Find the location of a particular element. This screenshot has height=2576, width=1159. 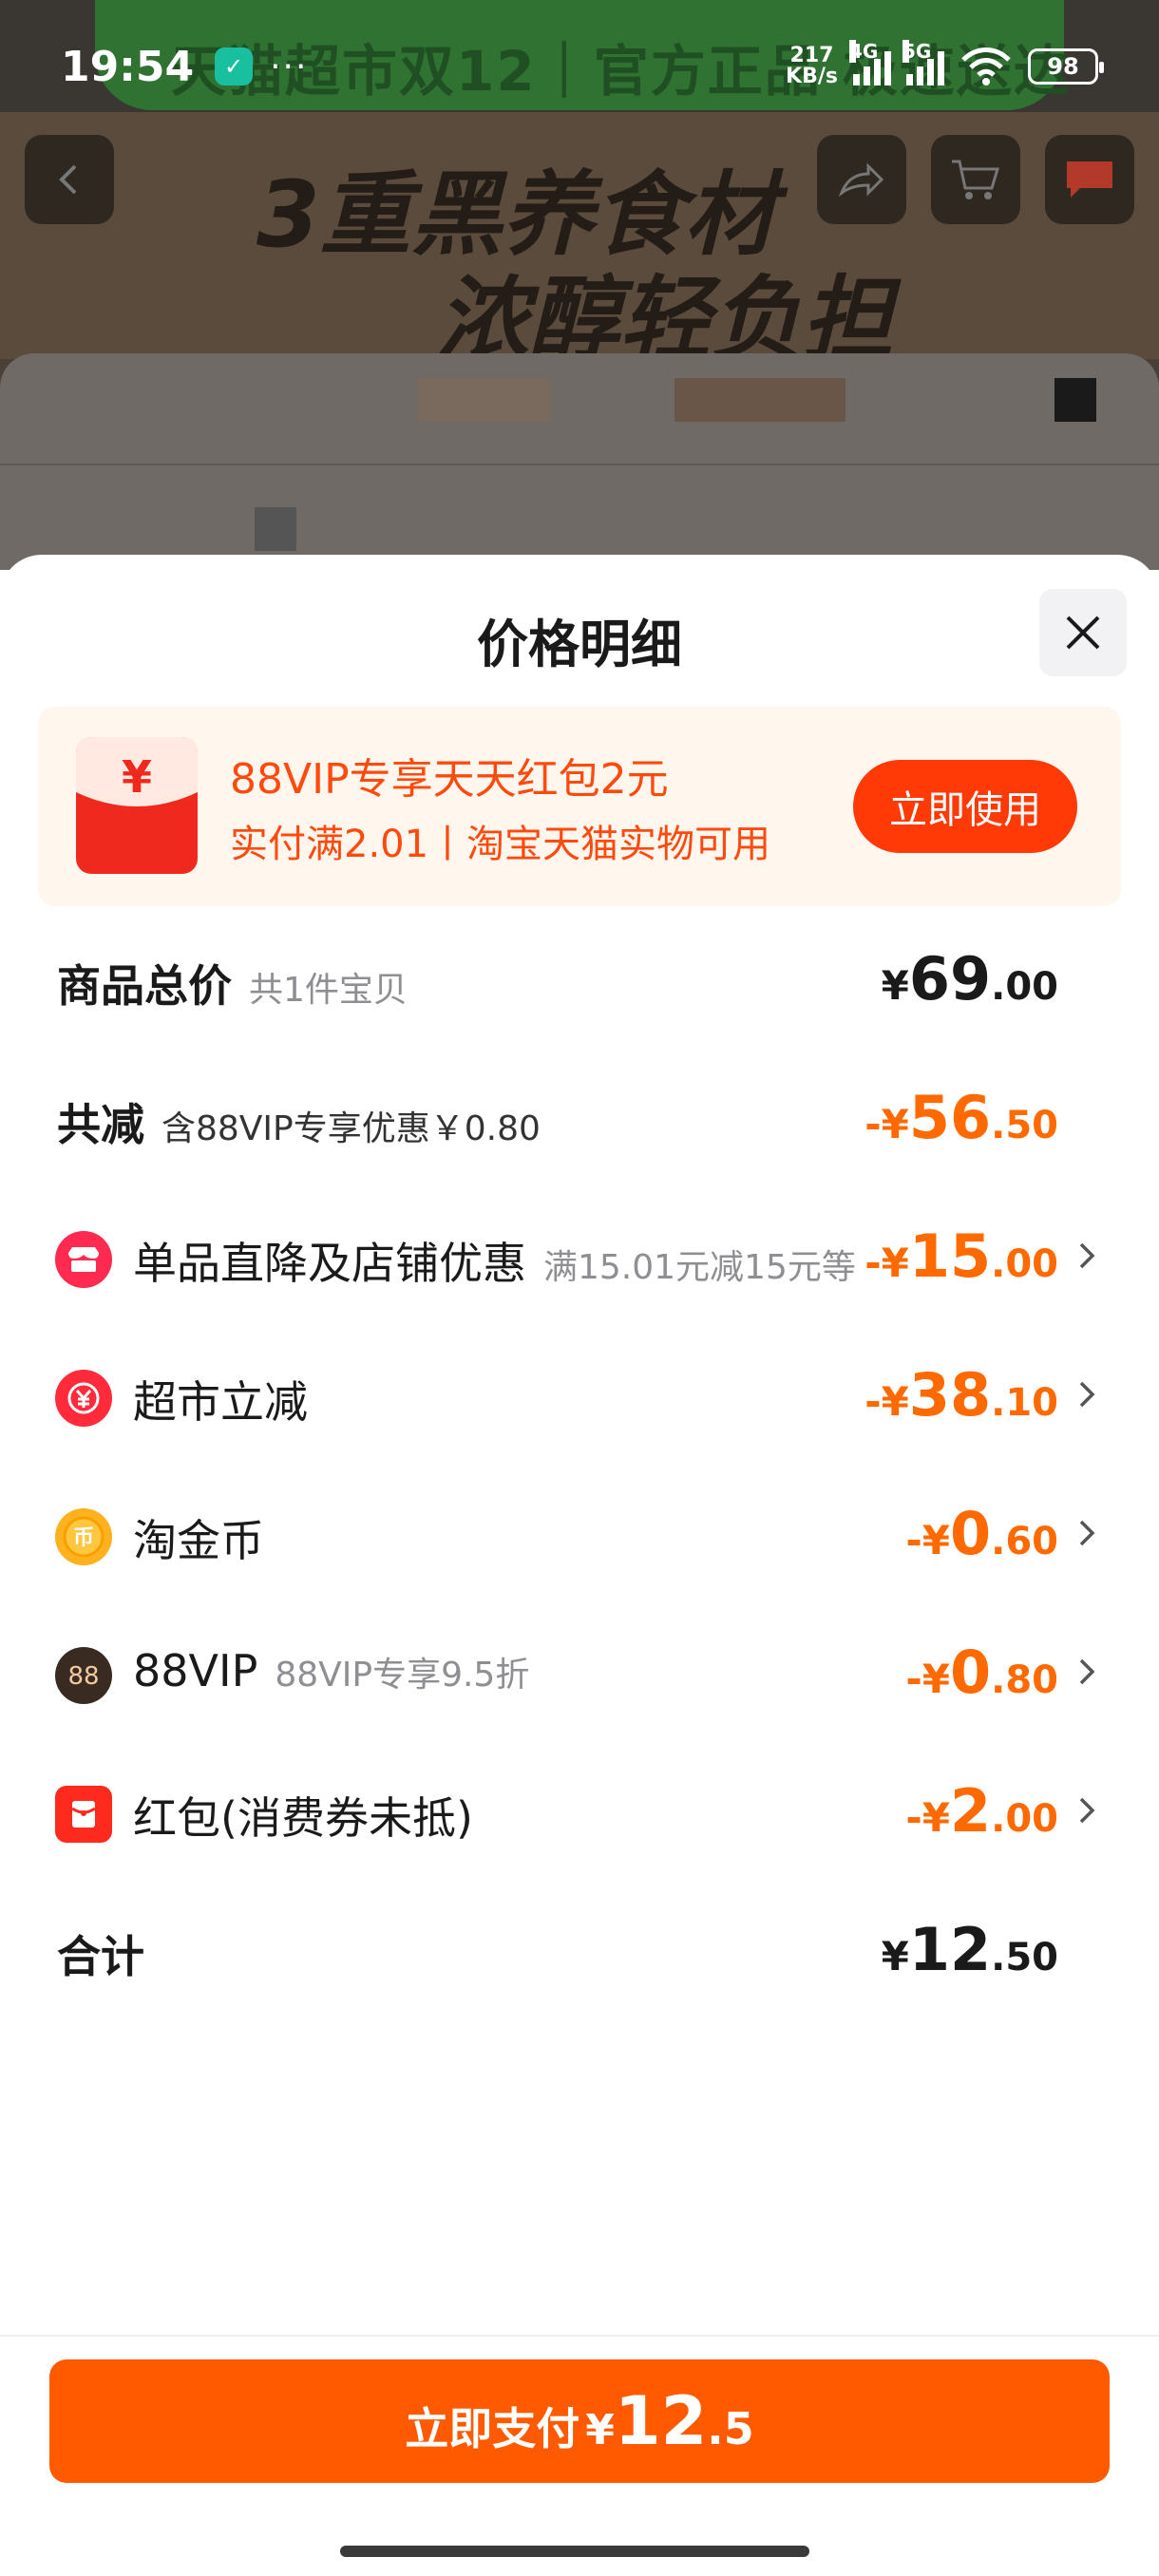

goods-total-label: 商品总价 共1件宝贝 is located at coordinates (232, 986).